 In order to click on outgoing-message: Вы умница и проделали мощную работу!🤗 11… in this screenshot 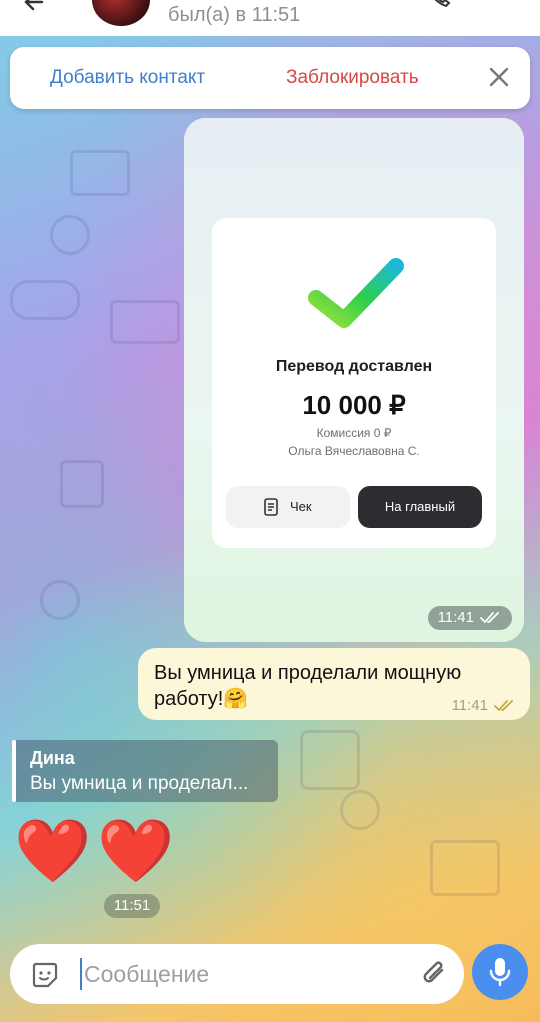, I will do `click(334, 684)`.